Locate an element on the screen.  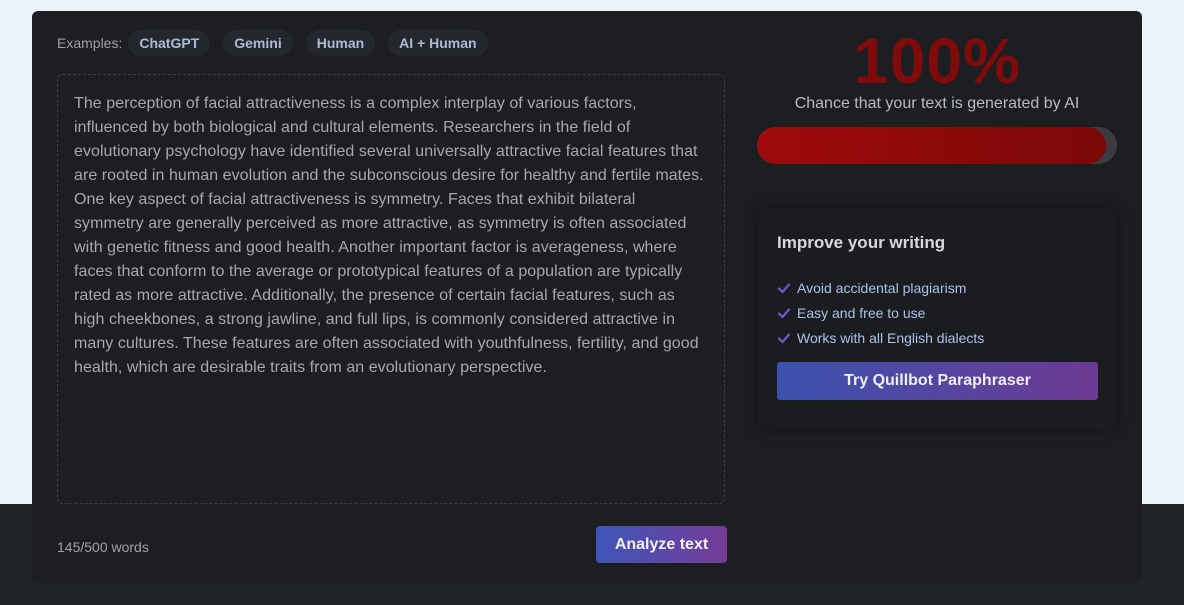
ai-score-meter is located at coordinates (937, 145).